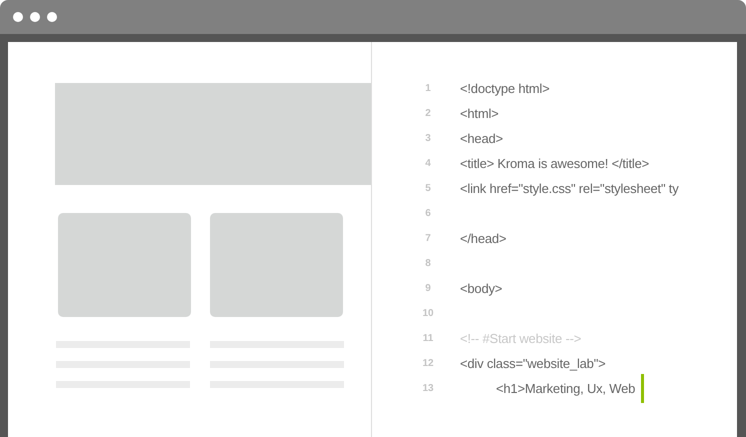  What do you see at coordinates (428, 363) in the screenshot?
I see `line-number: 12` at bounding box center [428, 363].